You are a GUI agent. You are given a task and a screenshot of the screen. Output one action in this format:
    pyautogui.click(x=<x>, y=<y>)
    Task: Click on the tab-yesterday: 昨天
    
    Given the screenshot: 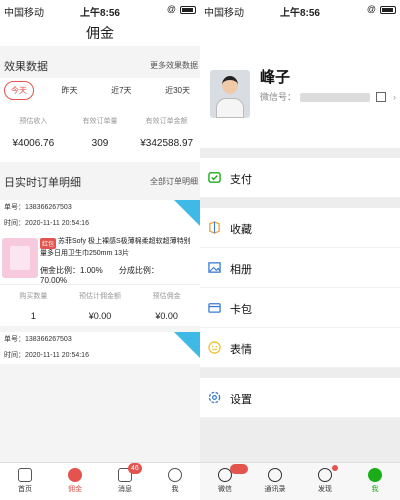 What is the action you would take?
    pyautogui.click(x=70, y=90)
    